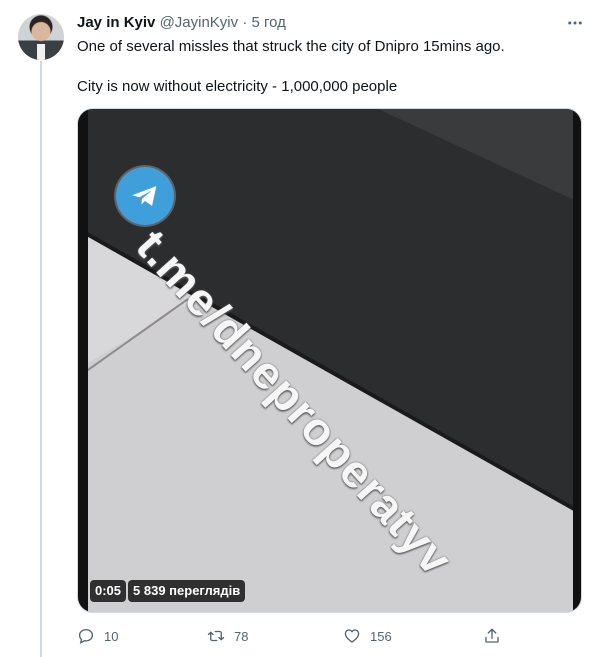 This screenshot has width=596, height=657. Describe the element at coordinates (269, 22) in the screenshot. I see `tweet-time: 5 год` at that location.